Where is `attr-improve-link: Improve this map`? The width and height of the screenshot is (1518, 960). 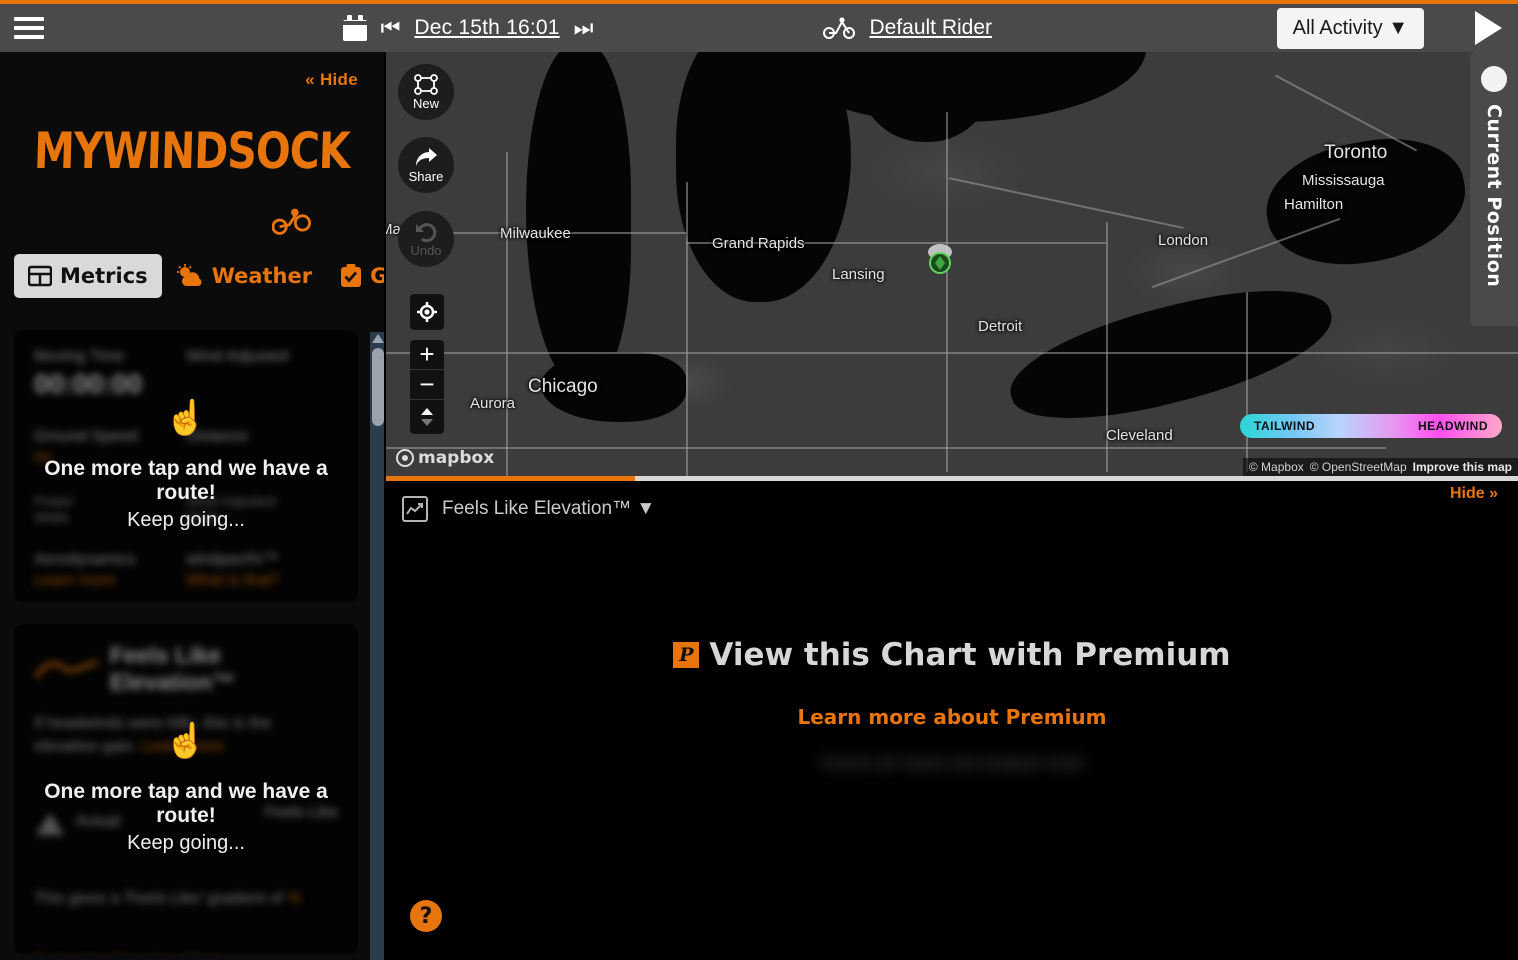
attr-improve-link: Improve this map is located at coordinates (1462, 467).